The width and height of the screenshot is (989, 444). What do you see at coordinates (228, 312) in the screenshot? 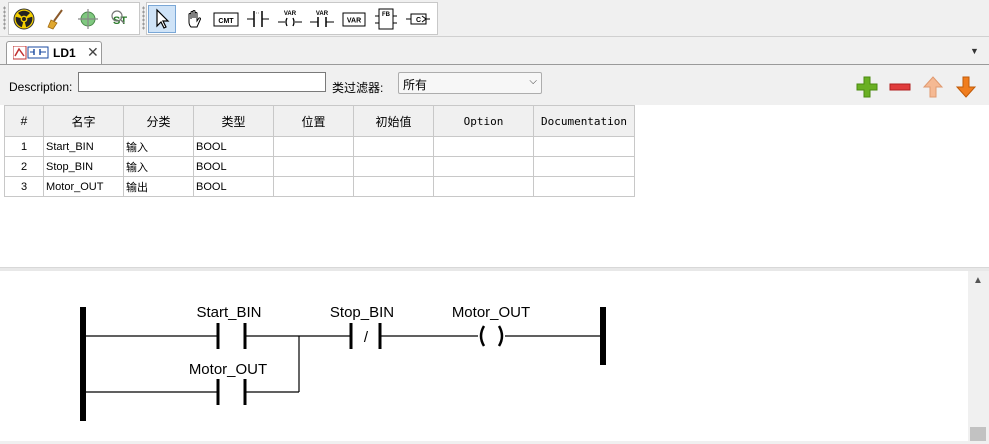
I see `contact-start-label: Start_BIN` at bounding box center [228, 312].